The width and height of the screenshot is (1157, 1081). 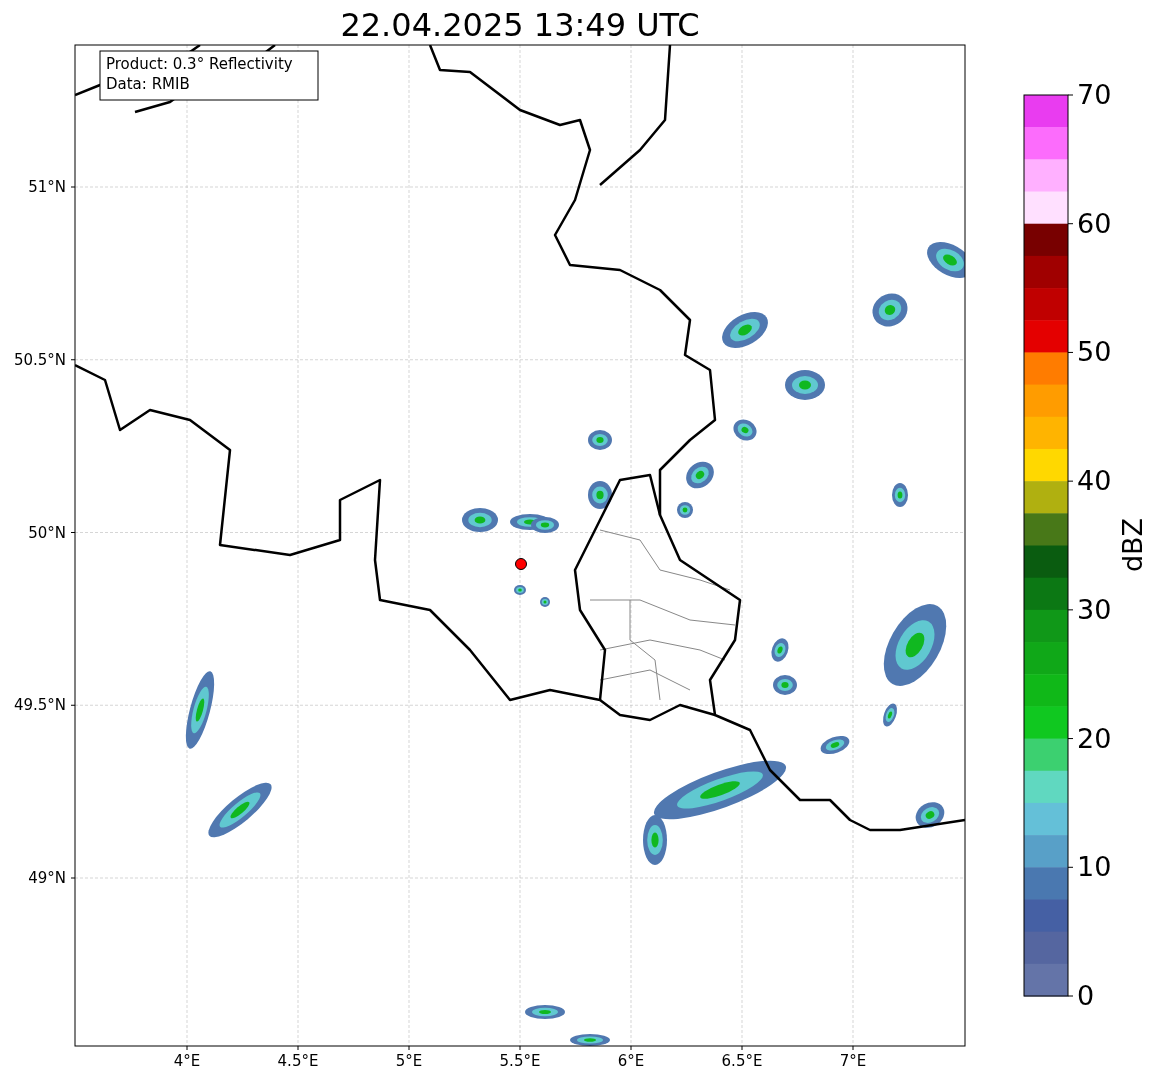 I want to click on colorbar-tick-label: 40, so click(x=1094, y=481).